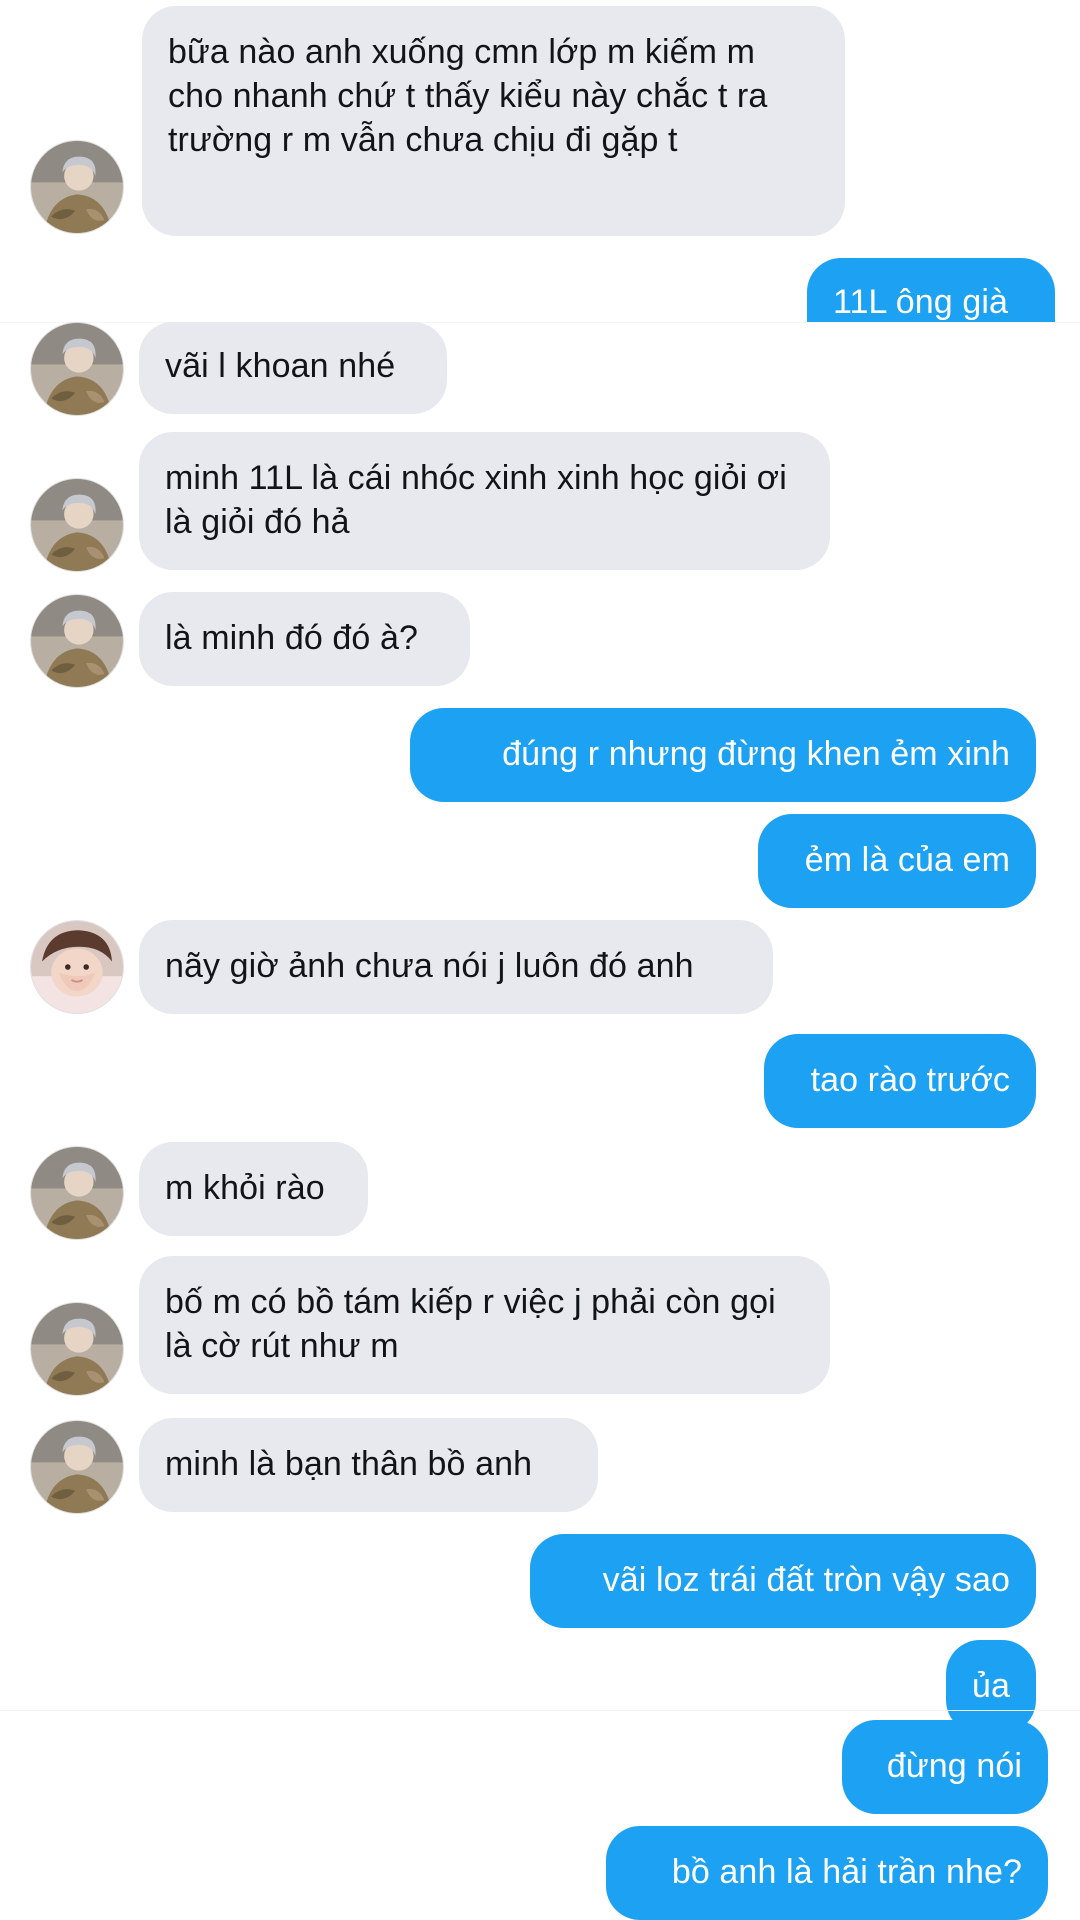 The image size is (1080, 1920). Describe the element at coordinates (429, 966) in the screenshot. I see `message-text: nãy giờ ảnh chưa nói j luôn đó anh` at that location.